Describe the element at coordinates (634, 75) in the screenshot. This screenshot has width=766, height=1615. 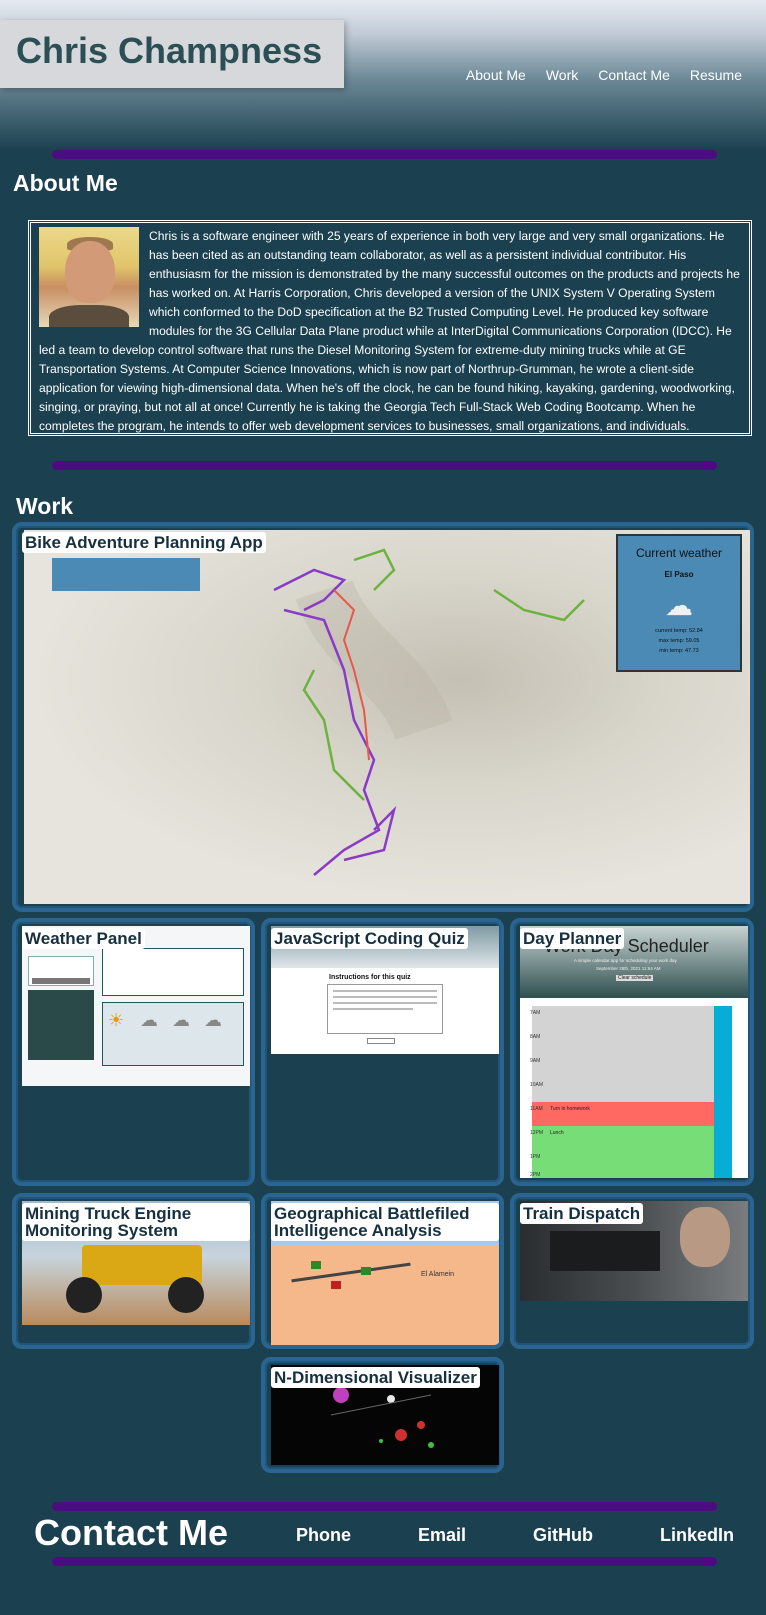
I see `nav-contact: Contact Me` at that location.